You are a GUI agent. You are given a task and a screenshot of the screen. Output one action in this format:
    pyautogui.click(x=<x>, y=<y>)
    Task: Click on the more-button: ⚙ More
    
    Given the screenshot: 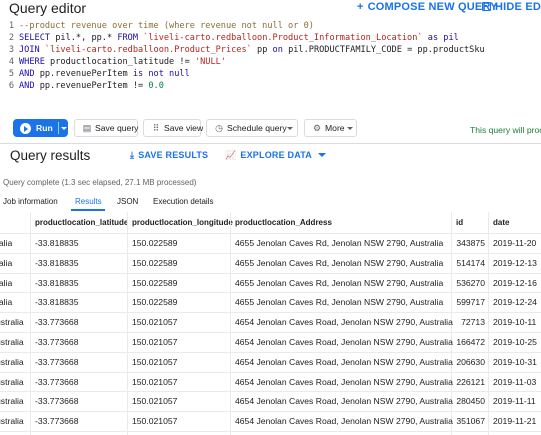 What is the action you would take?
    pyautogui.click(x=330, y=128)
    